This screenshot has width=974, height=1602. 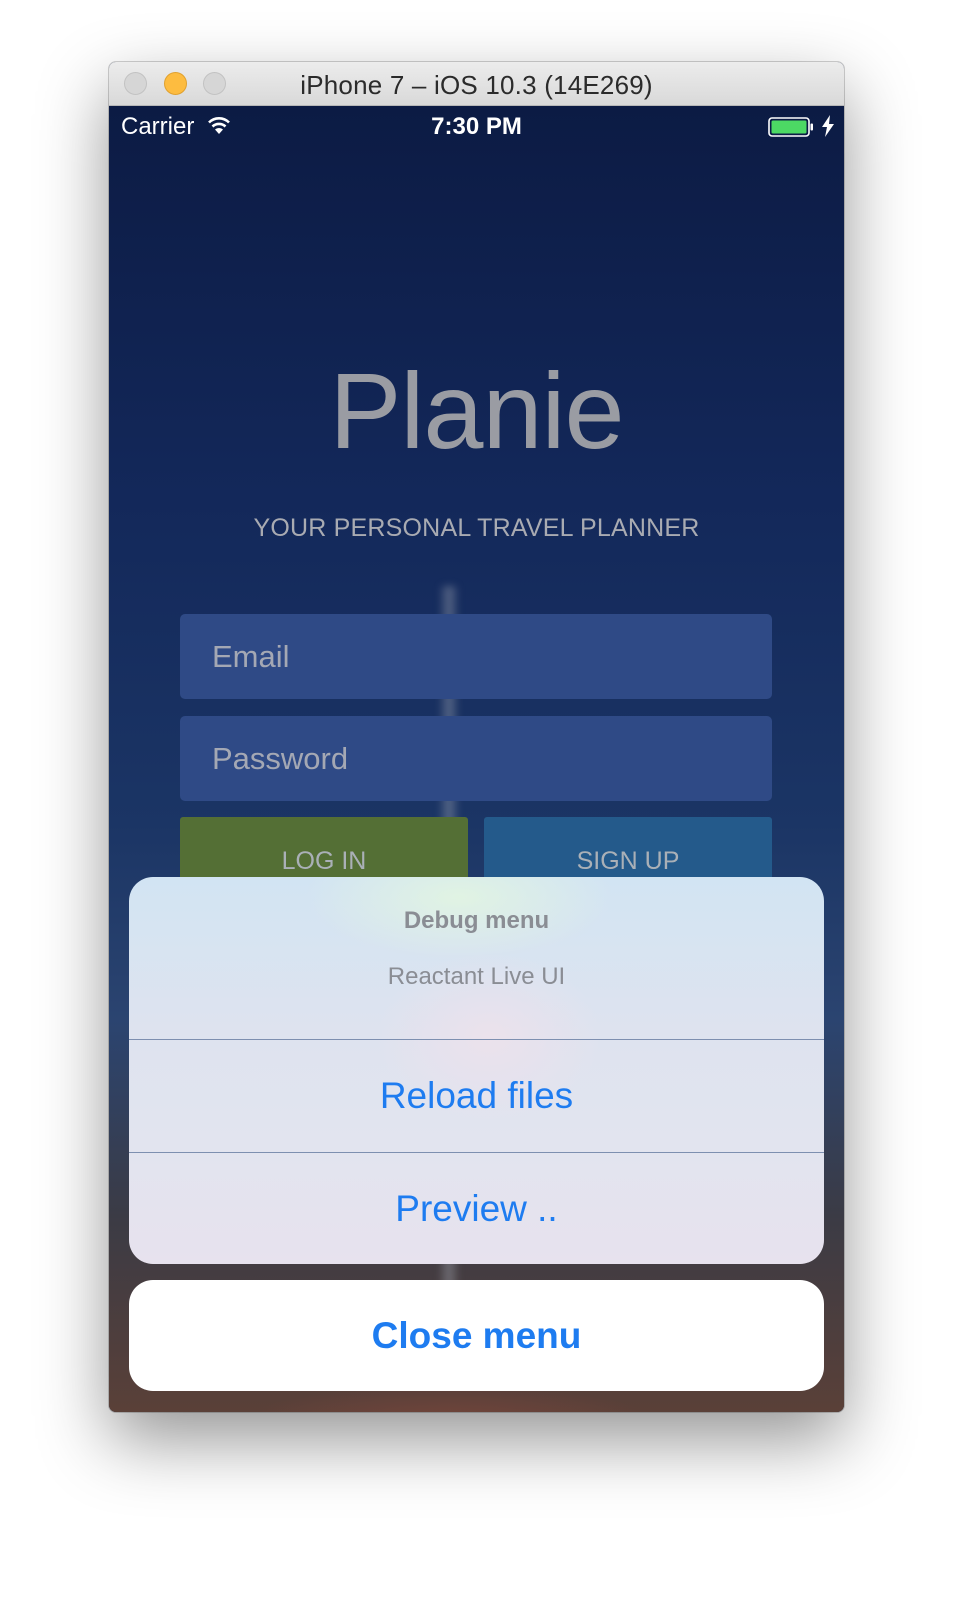 I want to click on preview-button: Preview .., so click(x=476, y=1208).